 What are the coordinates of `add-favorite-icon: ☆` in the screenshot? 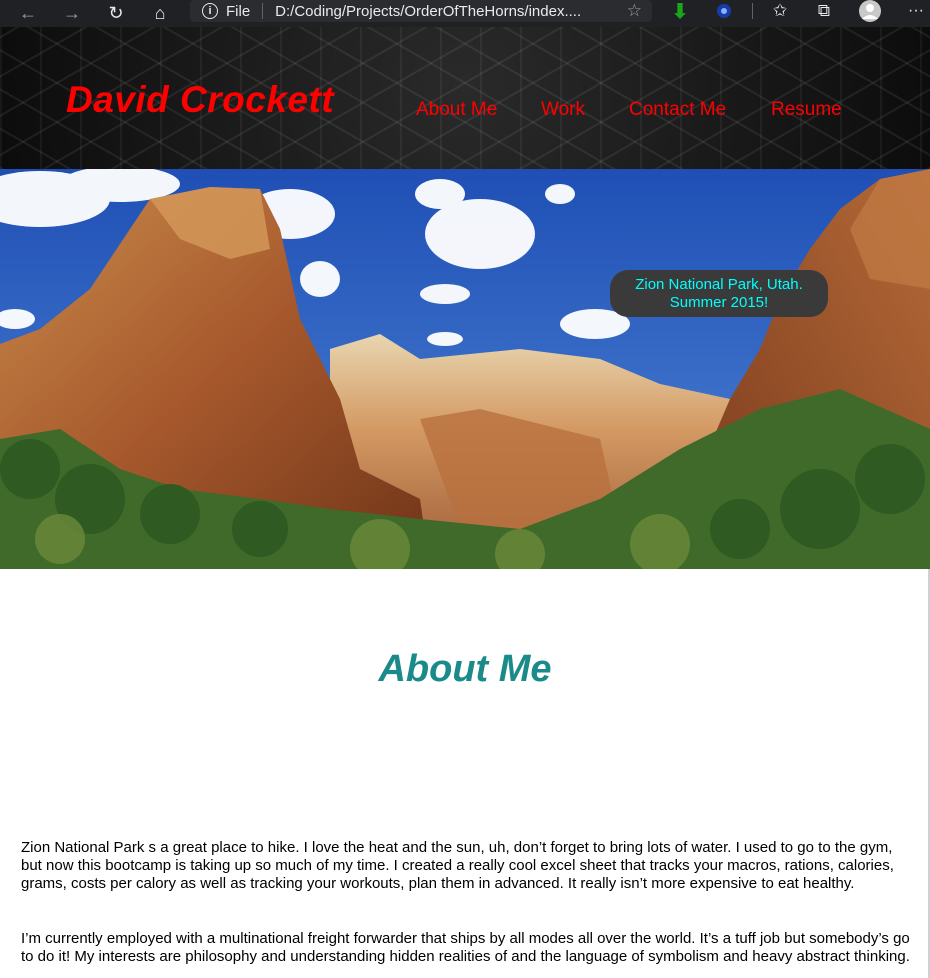 It's located at (634, 11).